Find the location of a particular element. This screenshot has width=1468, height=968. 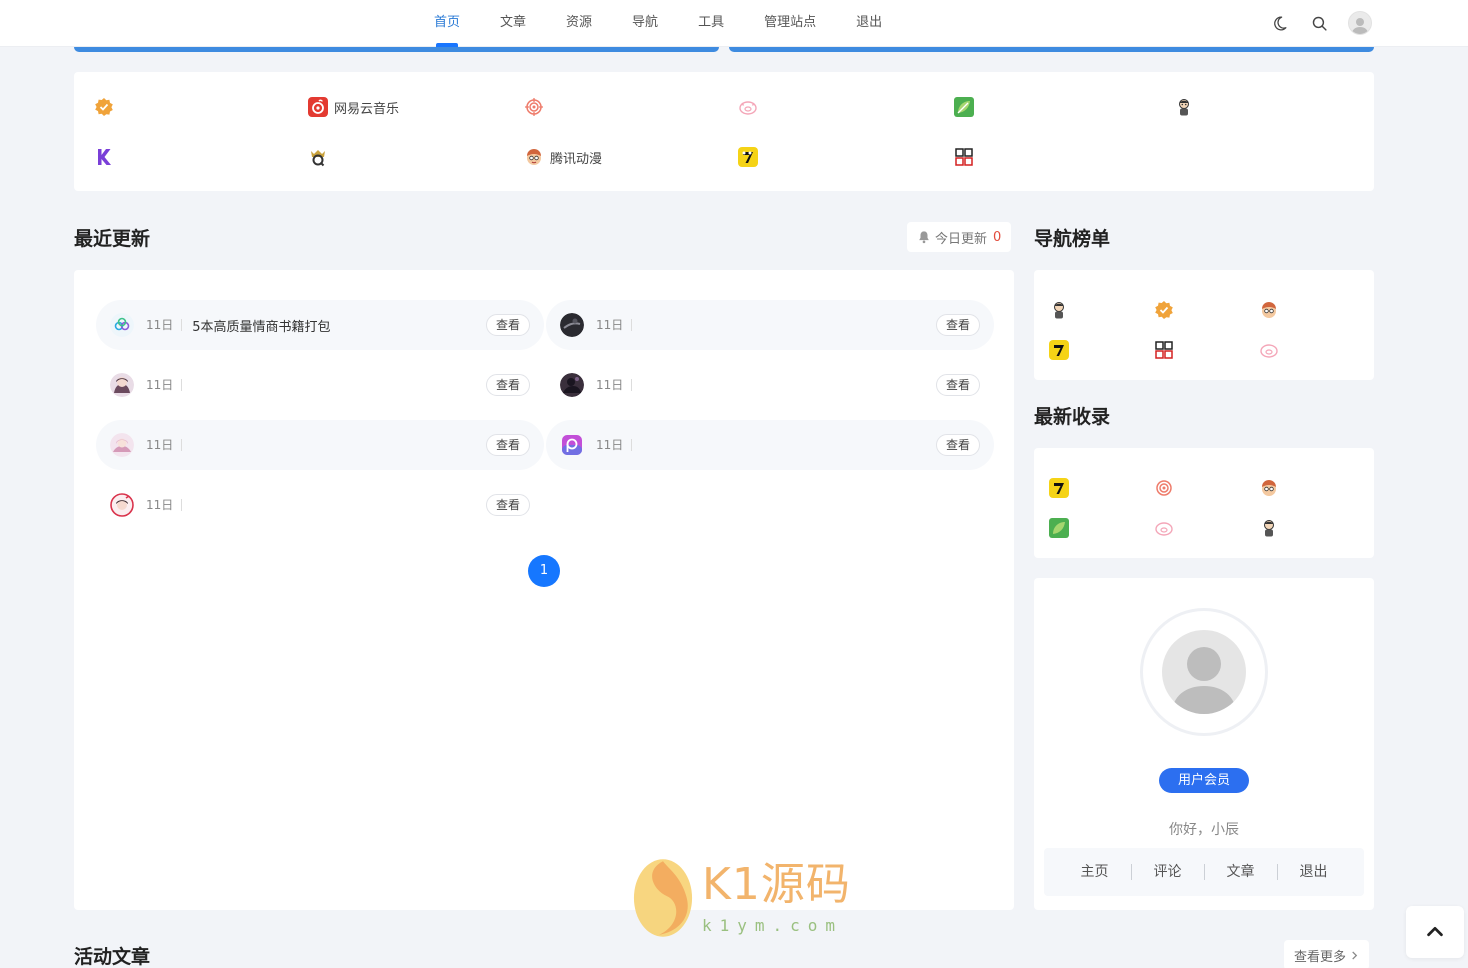

pagination-page: 1 is located at coordinates (544, 571).